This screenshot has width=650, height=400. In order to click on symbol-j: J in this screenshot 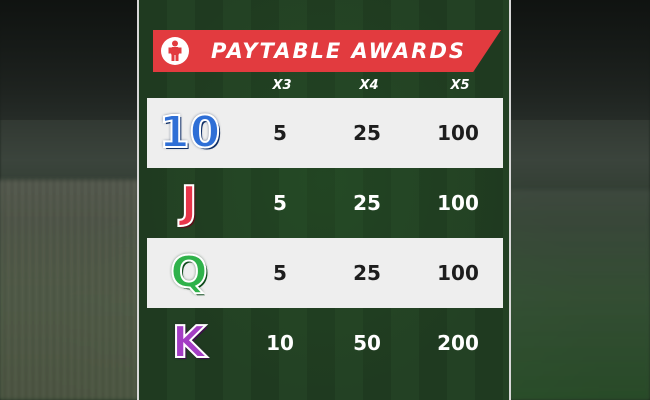, I will do `click(189, 202)`.